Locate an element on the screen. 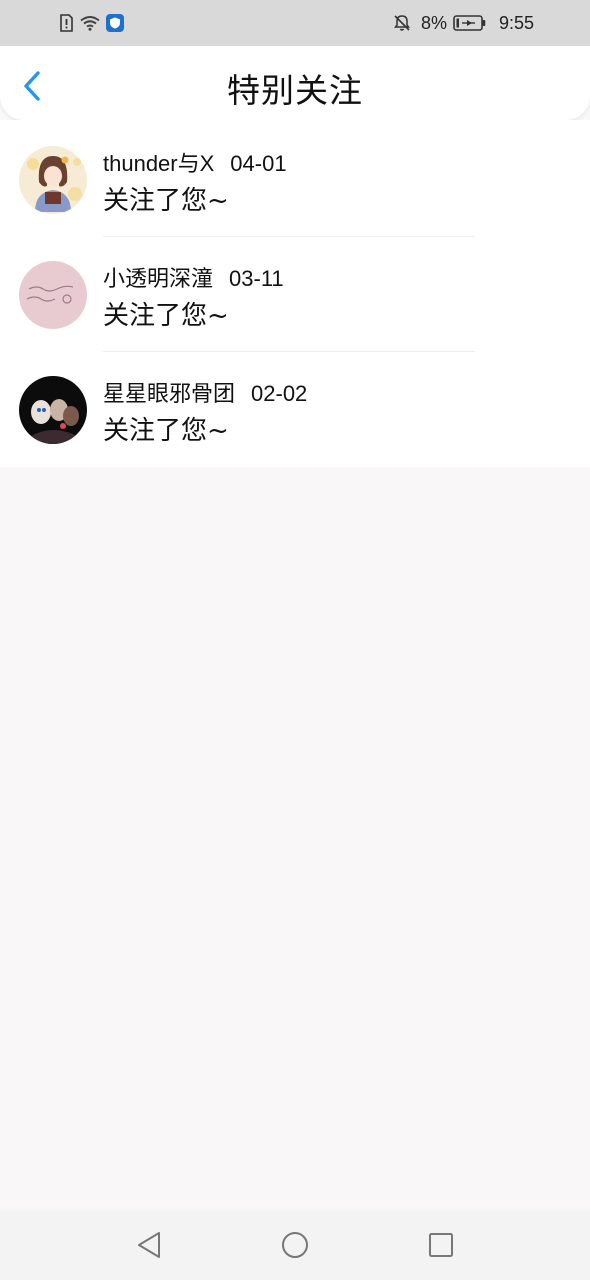 This screenshot has height=1280, width=590. status-bar: 8% 9:55 is located at coordinates (295, 23).